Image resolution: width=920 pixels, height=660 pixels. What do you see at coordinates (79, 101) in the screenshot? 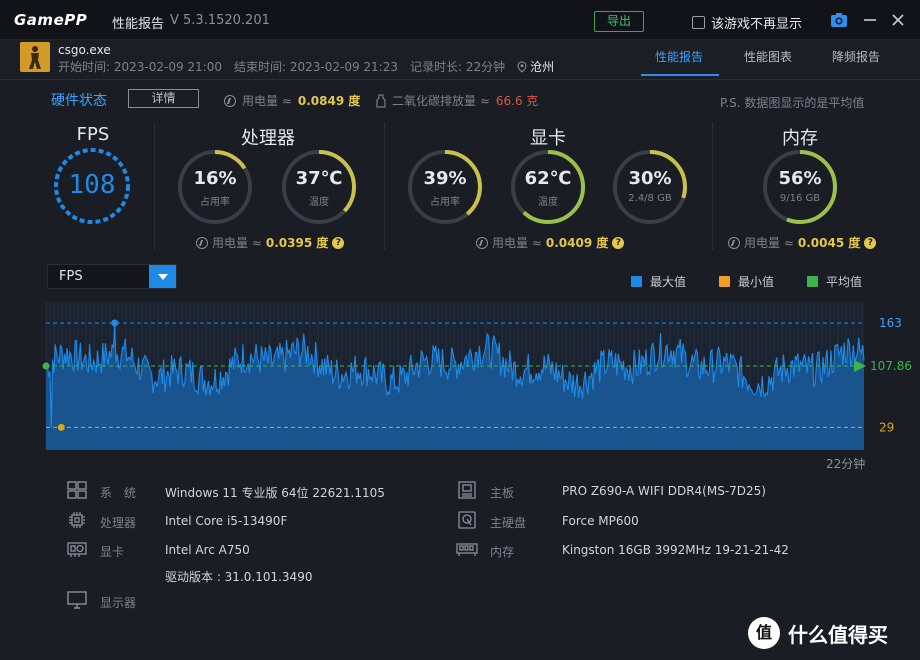
I see `hardware-status-title: 硬件状态` at bounding box center [79, 101].